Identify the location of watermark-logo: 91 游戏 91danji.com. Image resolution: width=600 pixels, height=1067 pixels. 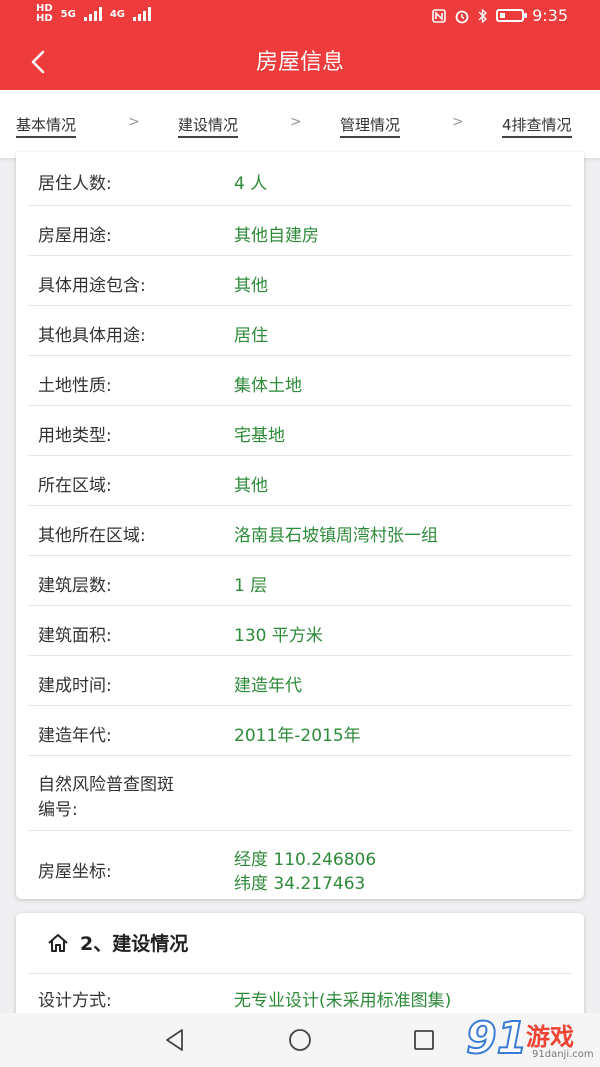
(530, 1038).